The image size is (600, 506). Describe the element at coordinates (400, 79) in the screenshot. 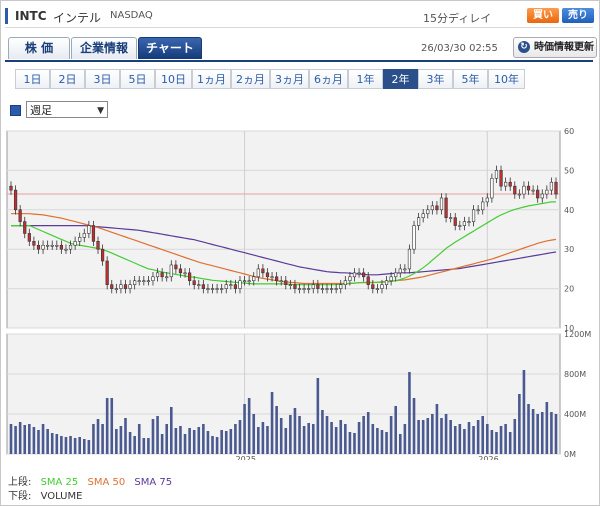

I see `period-button-10: 2年` at that location.